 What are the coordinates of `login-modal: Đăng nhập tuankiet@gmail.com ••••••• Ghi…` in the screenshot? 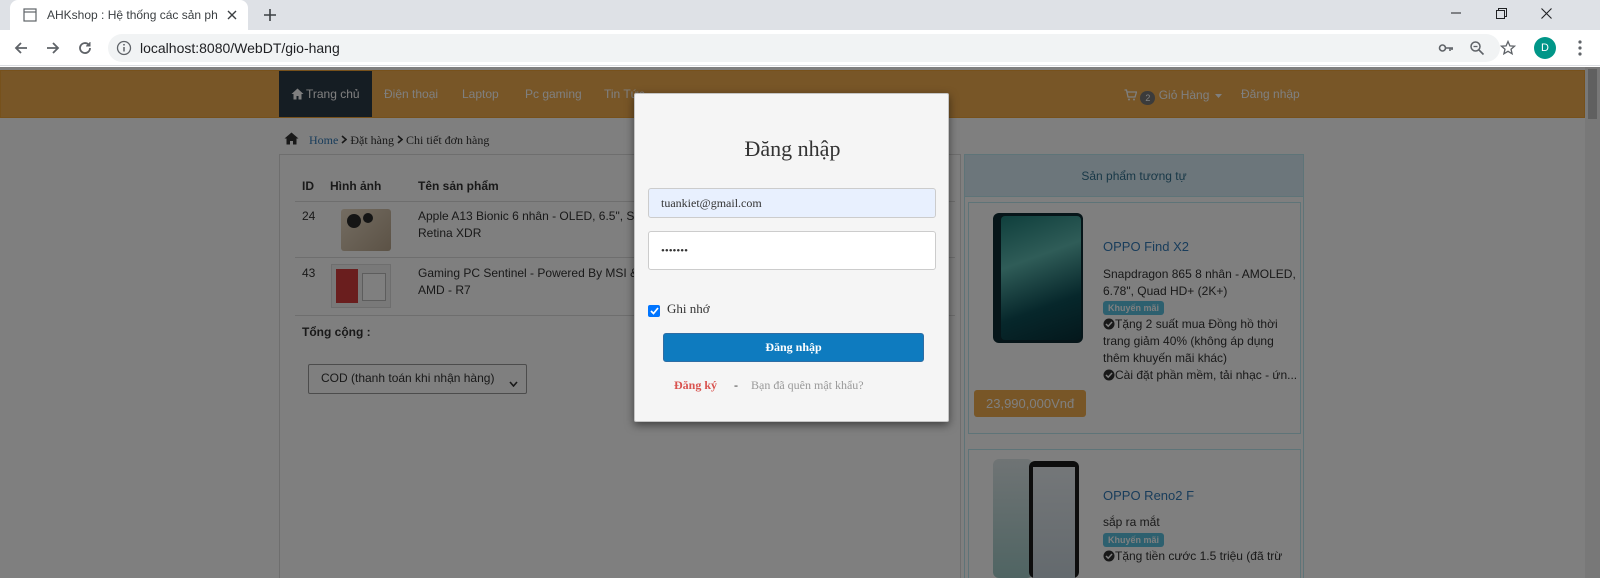 It's located at (791, 257).